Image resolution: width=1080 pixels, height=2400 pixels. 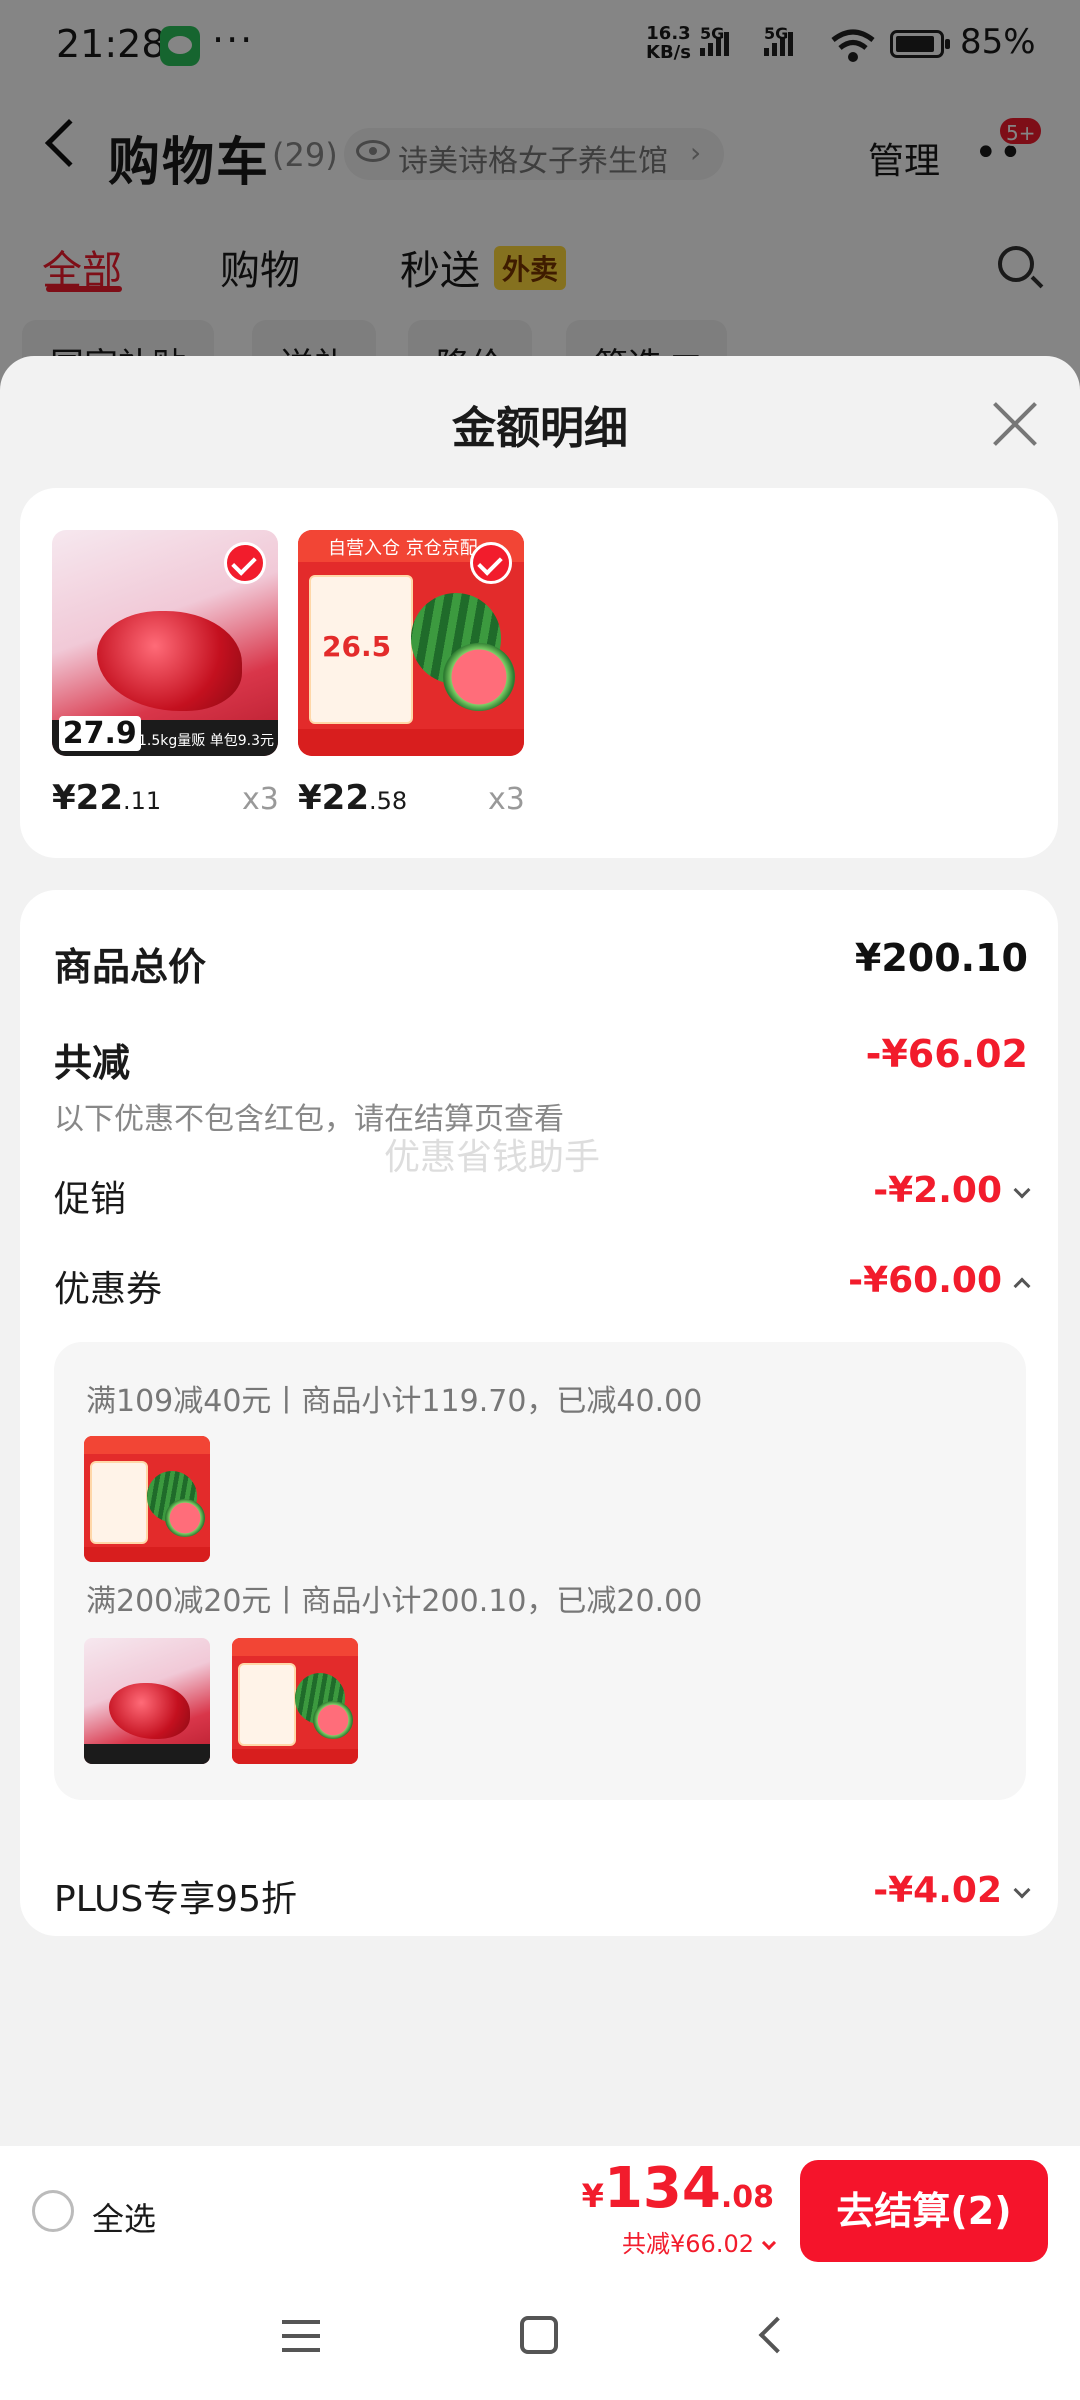 I want to click on total-reduction-label: 共减, so click(x=92, y=1063).